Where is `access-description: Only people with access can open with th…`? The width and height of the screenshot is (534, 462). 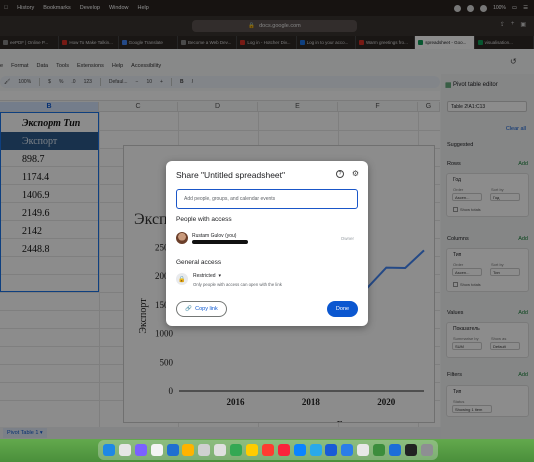
access-description: Only people with access can open with th… is located at coordinates (237, 284).